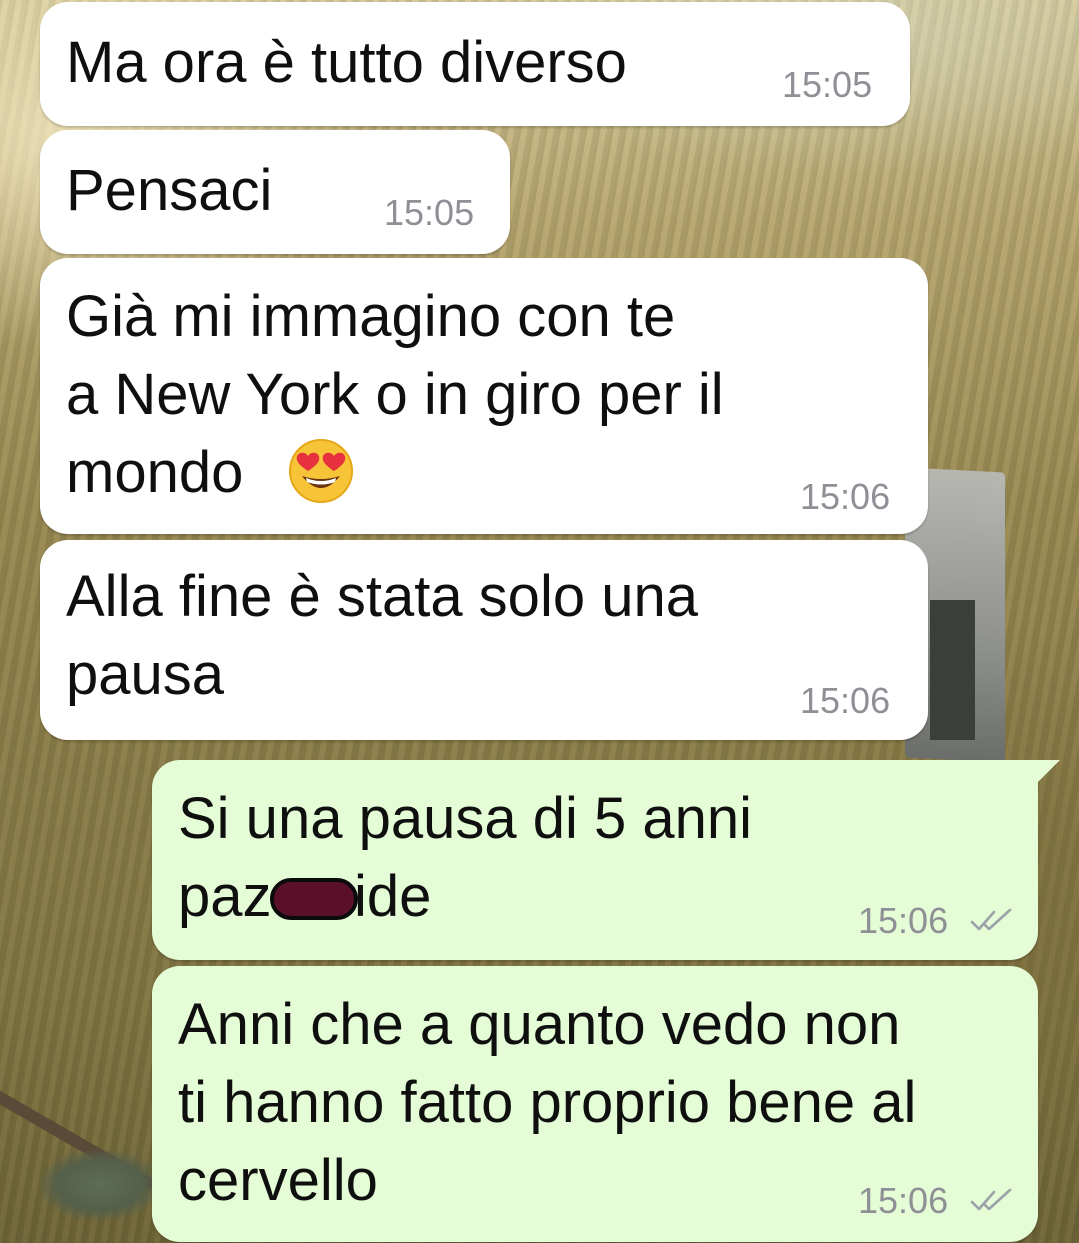  What do you see at coordinates (225, 896) in the screenshot?
I see `message-text-line-start: paz` at bounding box center [225, 896].